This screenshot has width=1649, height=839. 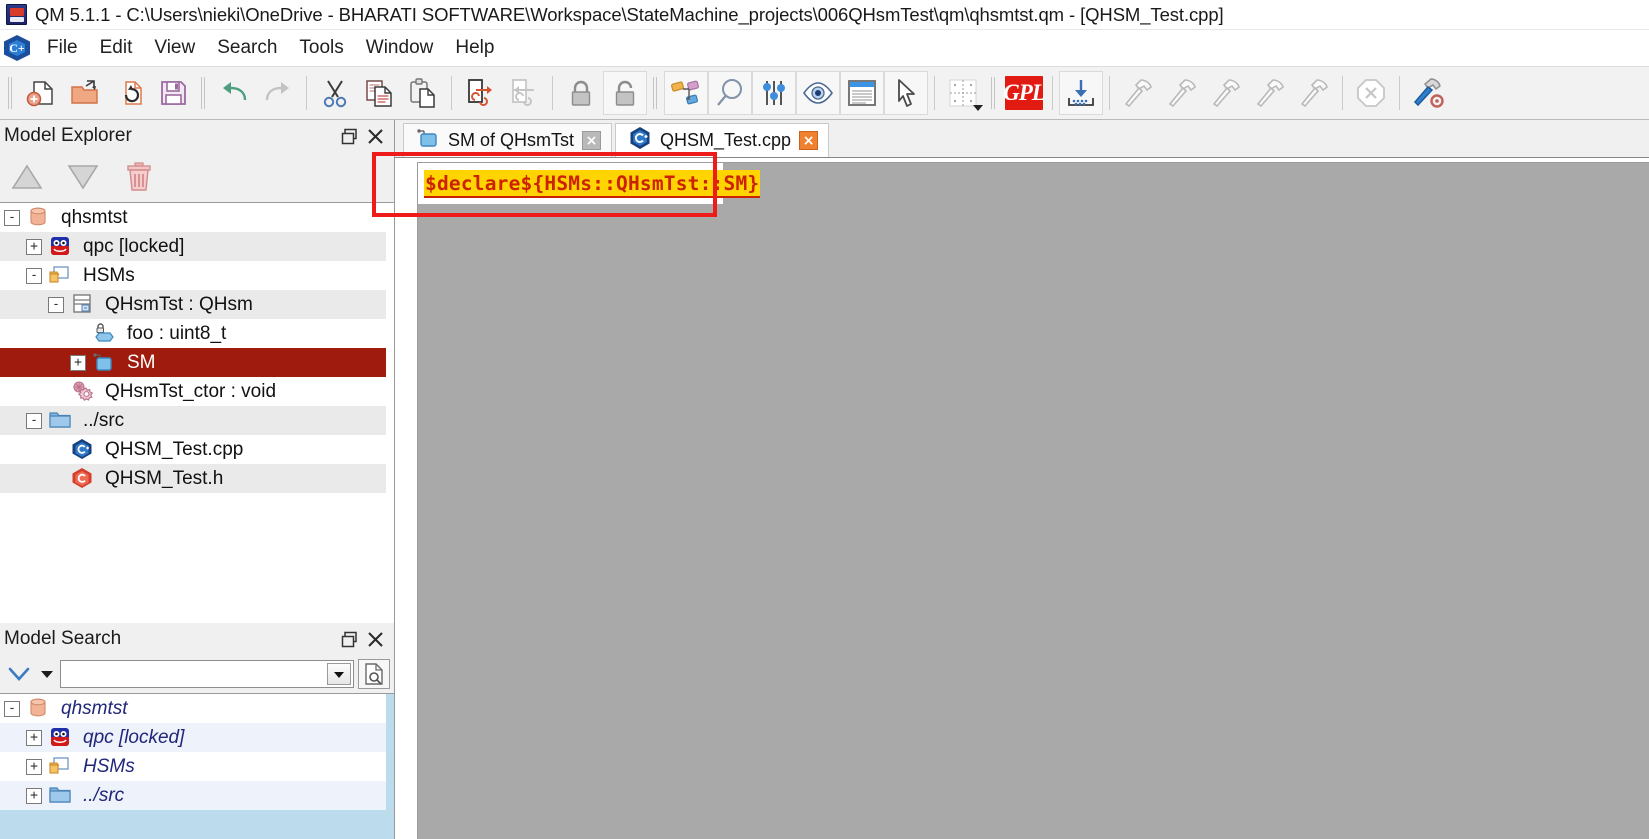 I want to click on generate-code-button, so click(x=1081, y=93).